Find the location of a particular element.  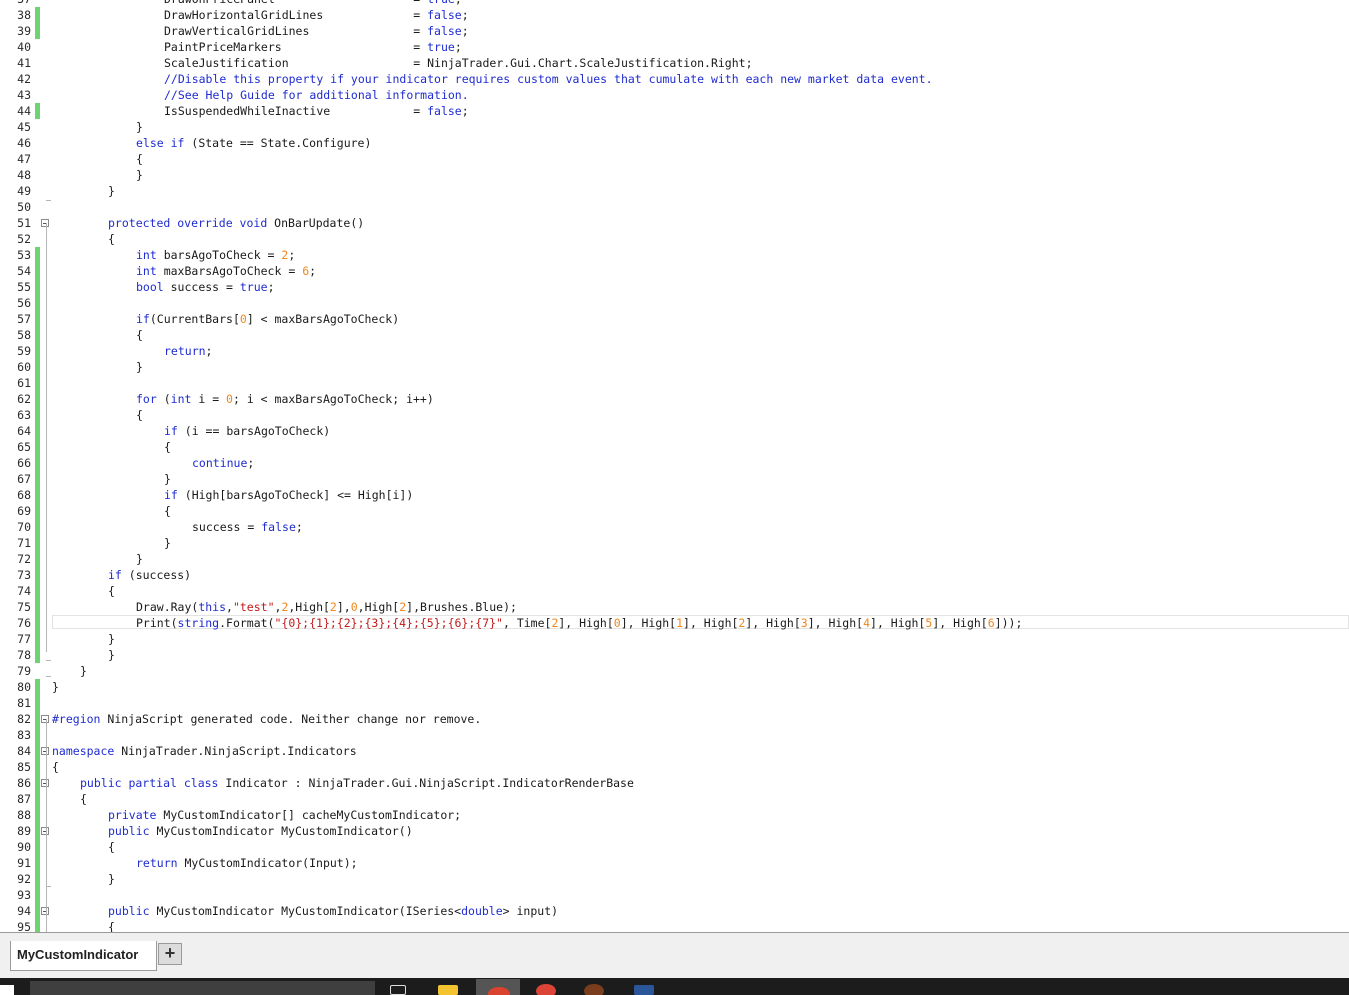

code-line: 50 is located at coordinates (674, 207).